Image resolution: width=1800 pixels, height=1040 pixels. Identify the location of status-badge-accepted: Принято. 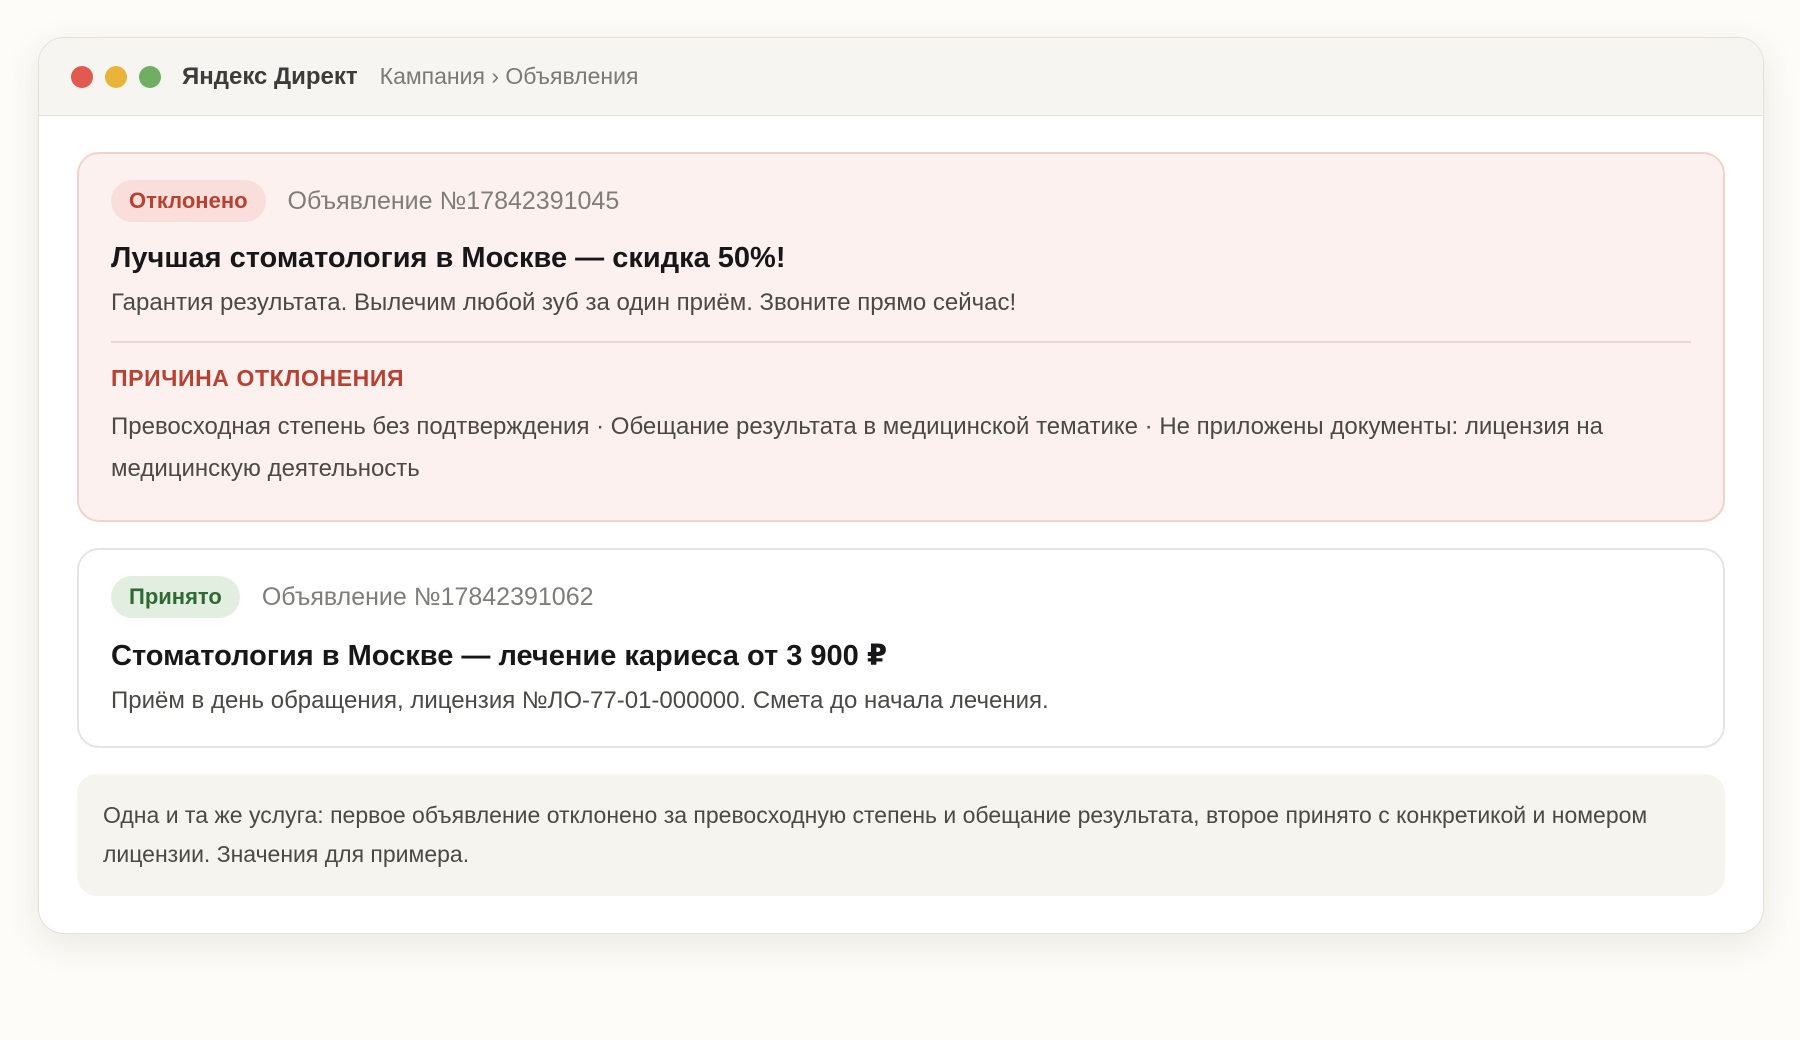
(175, 597).